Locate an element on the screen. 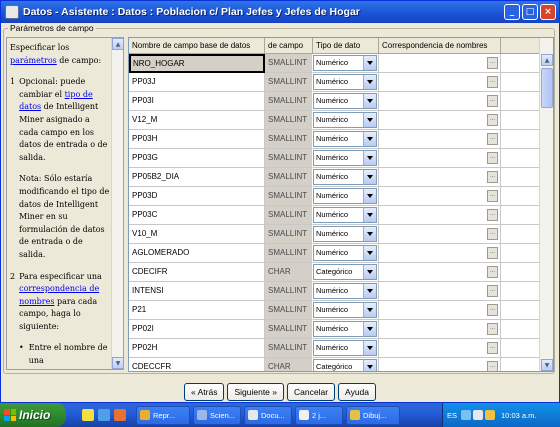  language-indicator: ES is located at coordinates (452, 415).